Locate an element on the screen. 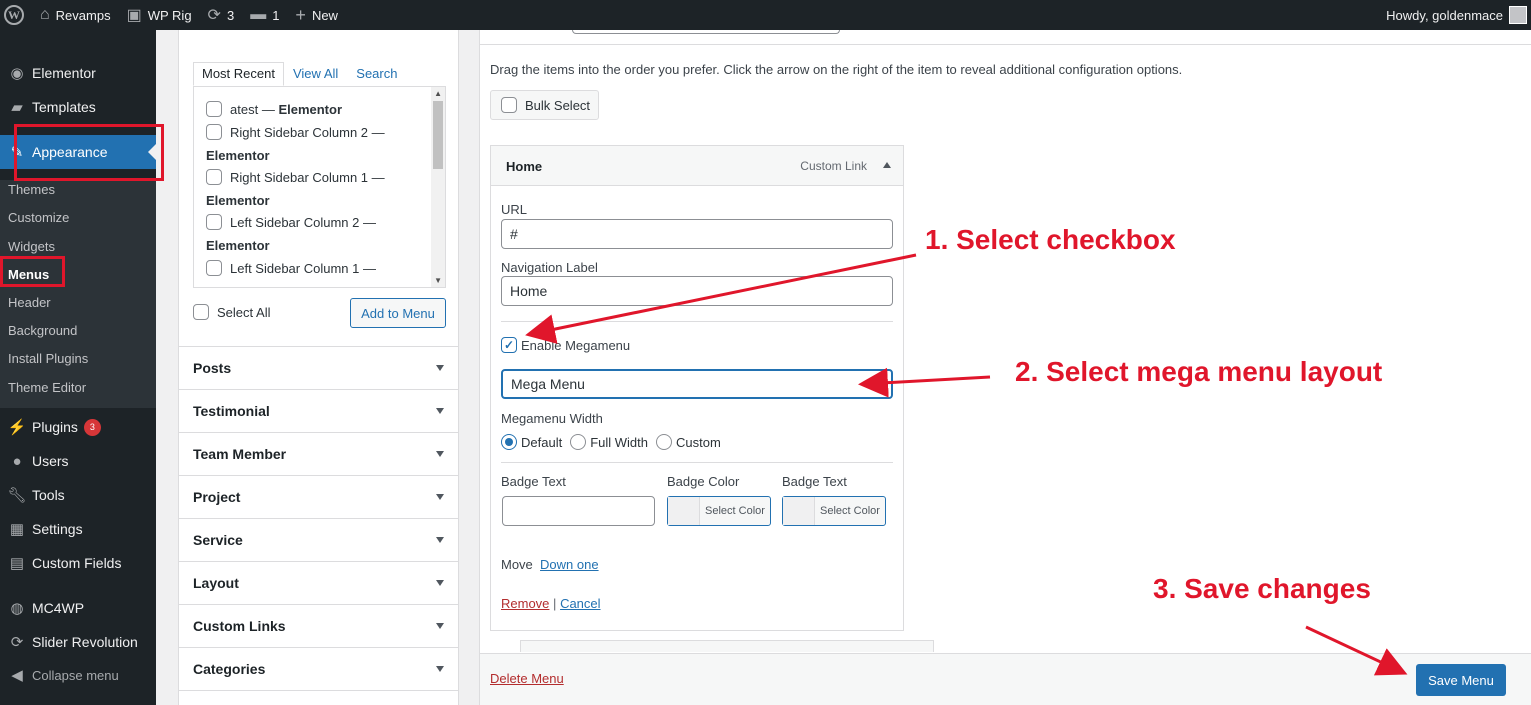  select-color-label: Select Color is located at coordinates (735, 511).